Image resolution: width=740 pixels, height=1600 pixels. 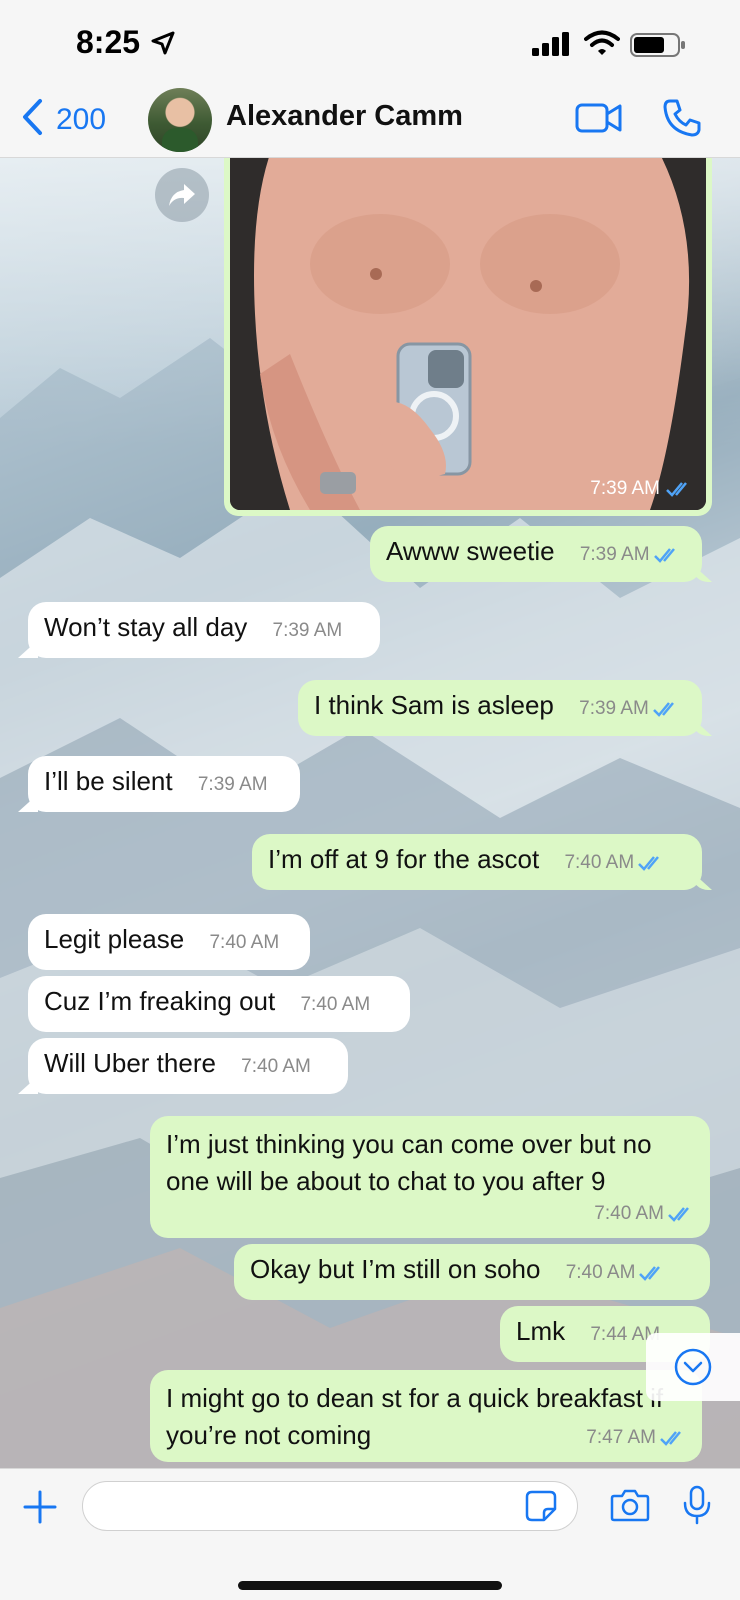 I want to click on photo-message: 7:39 AM, so click(x=468, y=337).